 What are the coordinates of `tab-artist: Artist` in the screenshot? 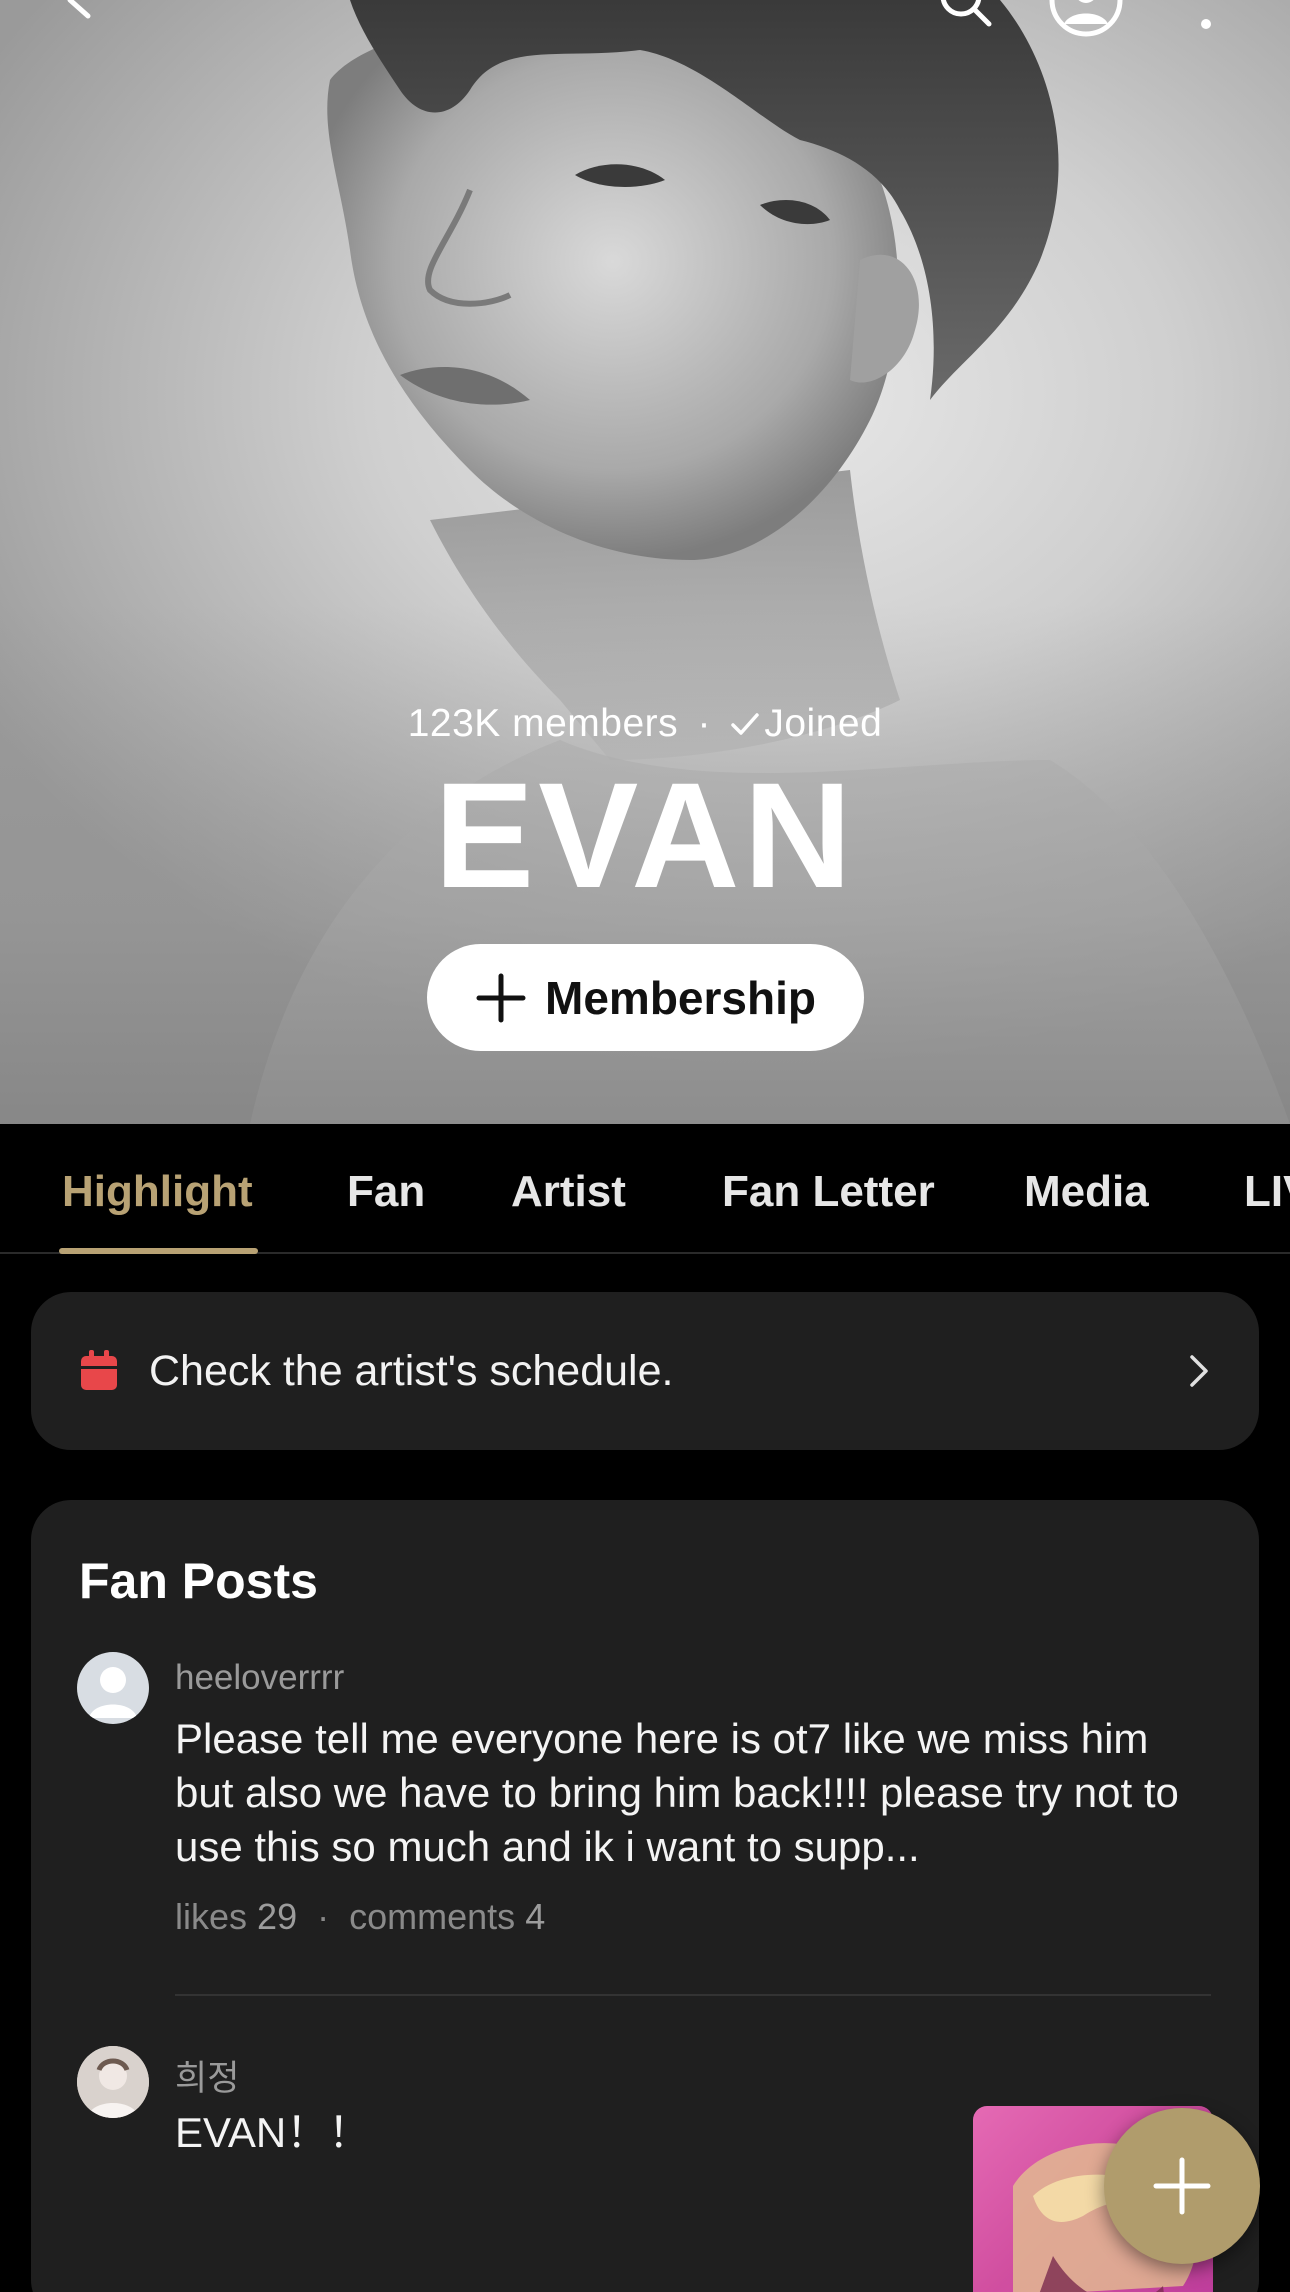 It's located at (568, 1192).